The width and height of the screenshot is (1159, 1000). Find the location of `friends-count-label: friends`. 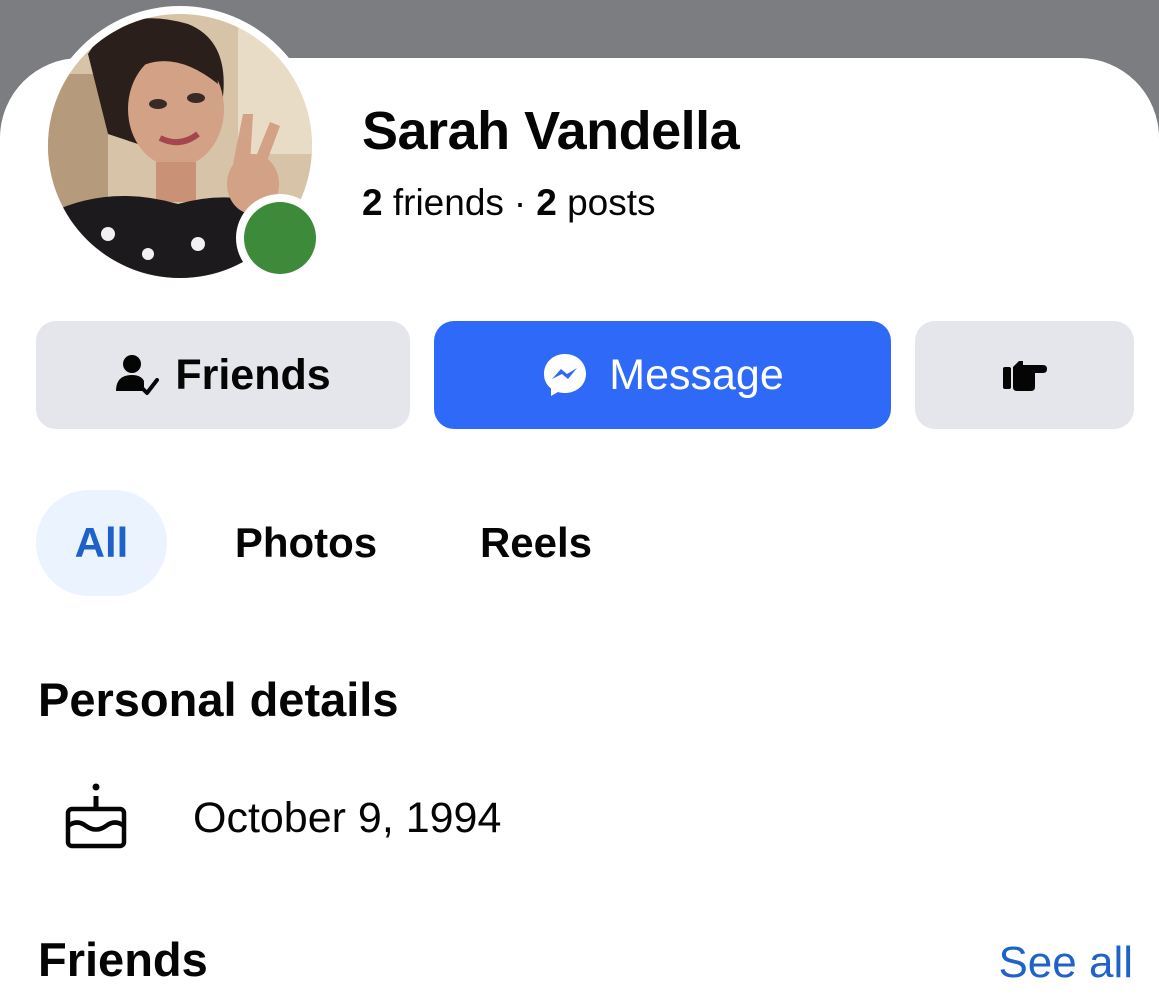

friends-count-label: friends is located at coordinates (448, 202).